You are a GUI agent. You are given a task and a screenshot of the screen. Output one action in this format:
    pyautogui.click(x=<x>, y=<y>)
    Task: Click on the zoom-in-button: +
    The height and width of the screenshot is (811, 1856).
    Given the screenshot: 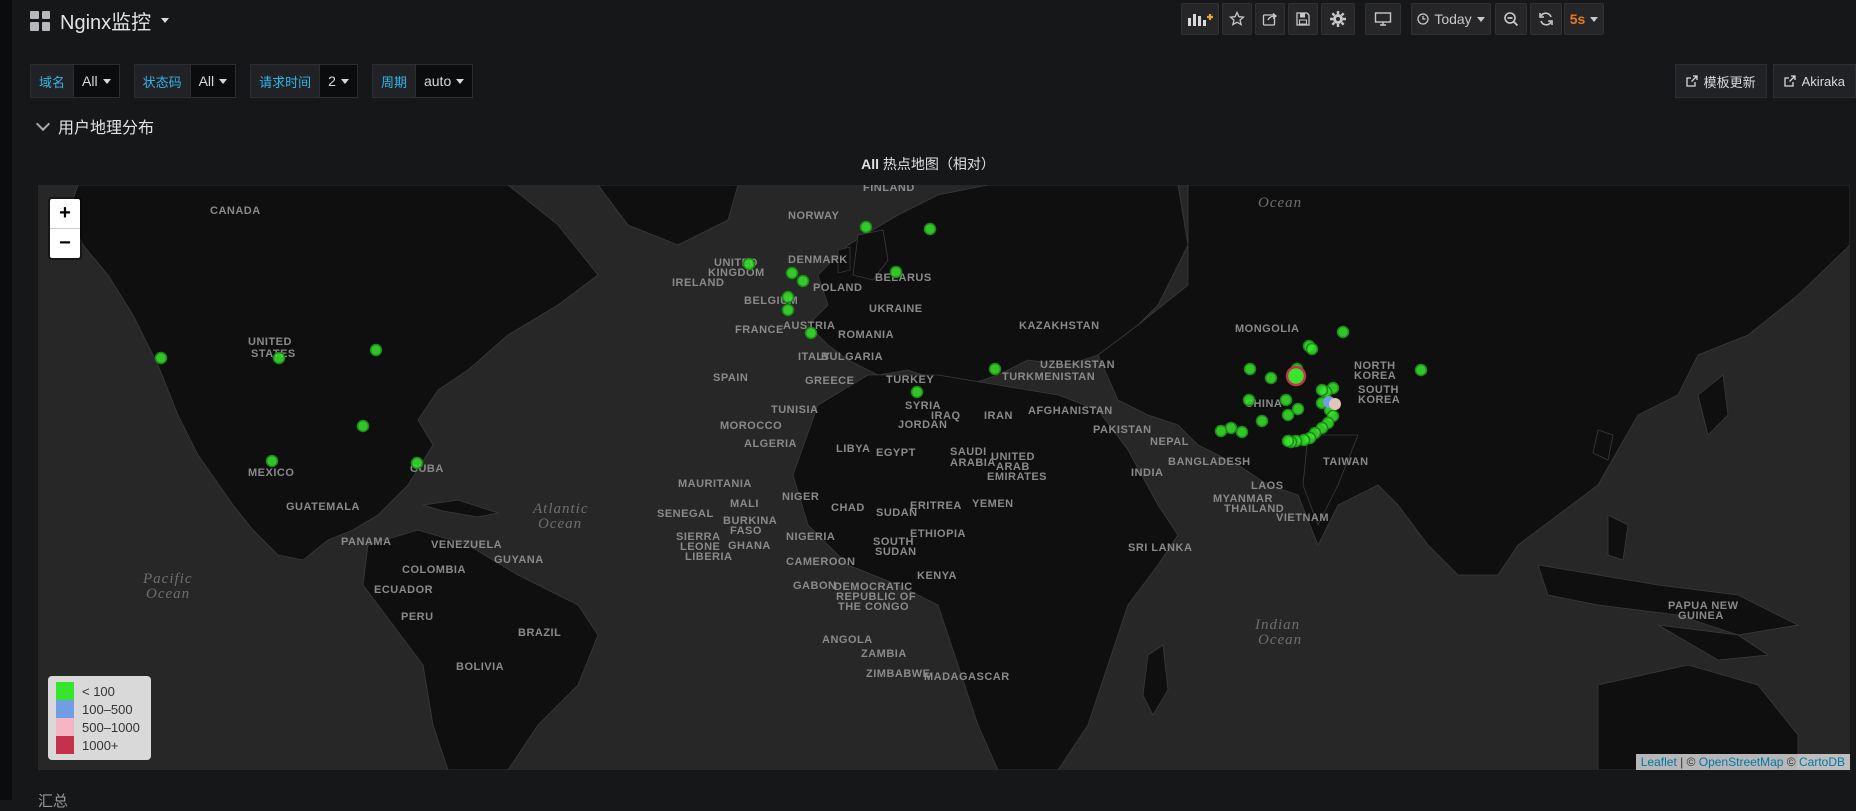 What is the action you would take?
    pyautogui.click(x=65, y=214)
    